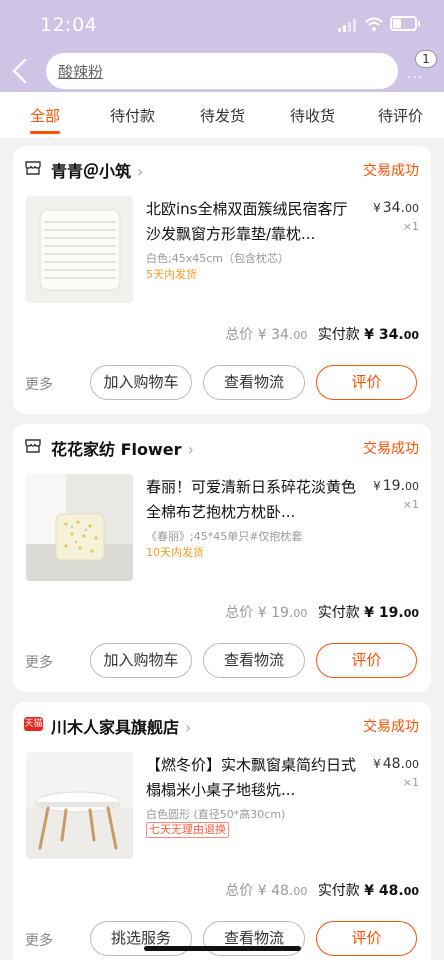  Describe the element at coordinates (224, 536) in the screenshot. I see `product-spec: 《春丽》;45*45单只#仅抱枕套` at that location.